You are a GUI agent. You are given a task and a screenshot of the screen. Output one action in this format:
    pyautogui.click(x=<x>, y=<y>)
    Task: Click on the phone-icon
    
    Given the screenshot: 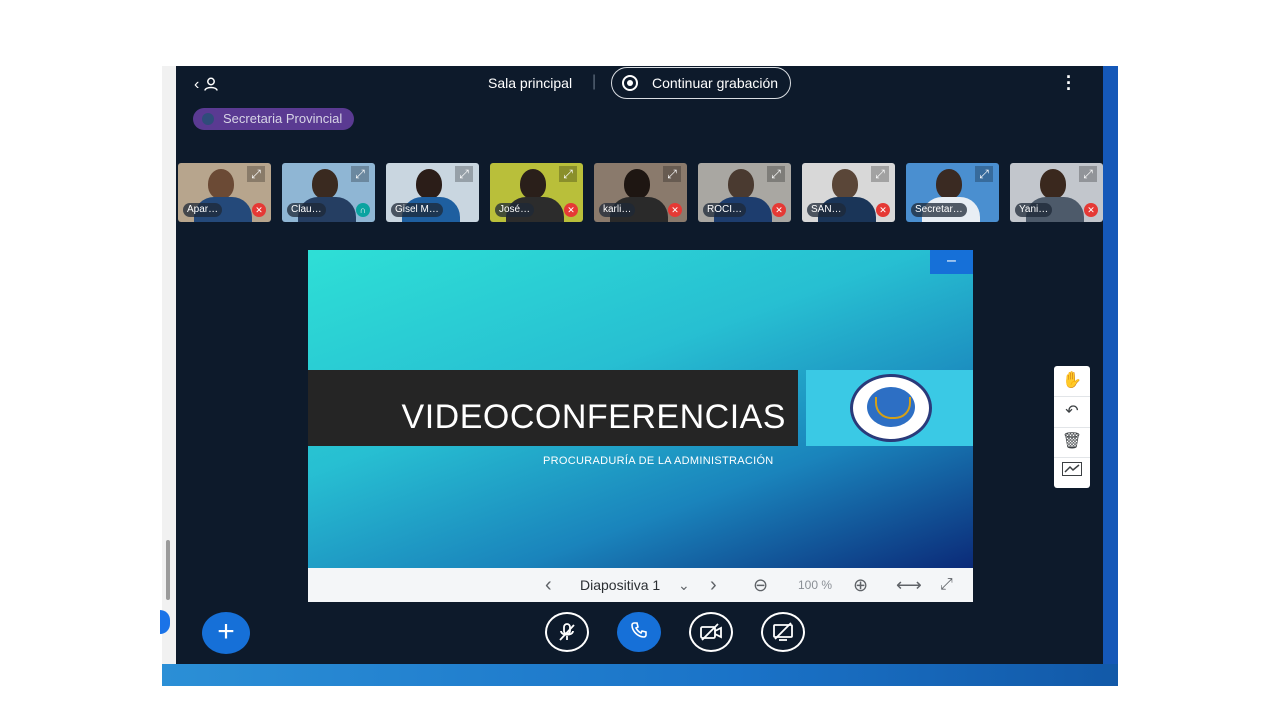 What is the action you would take?
    pyautogui.click(x=639, y=629)
    